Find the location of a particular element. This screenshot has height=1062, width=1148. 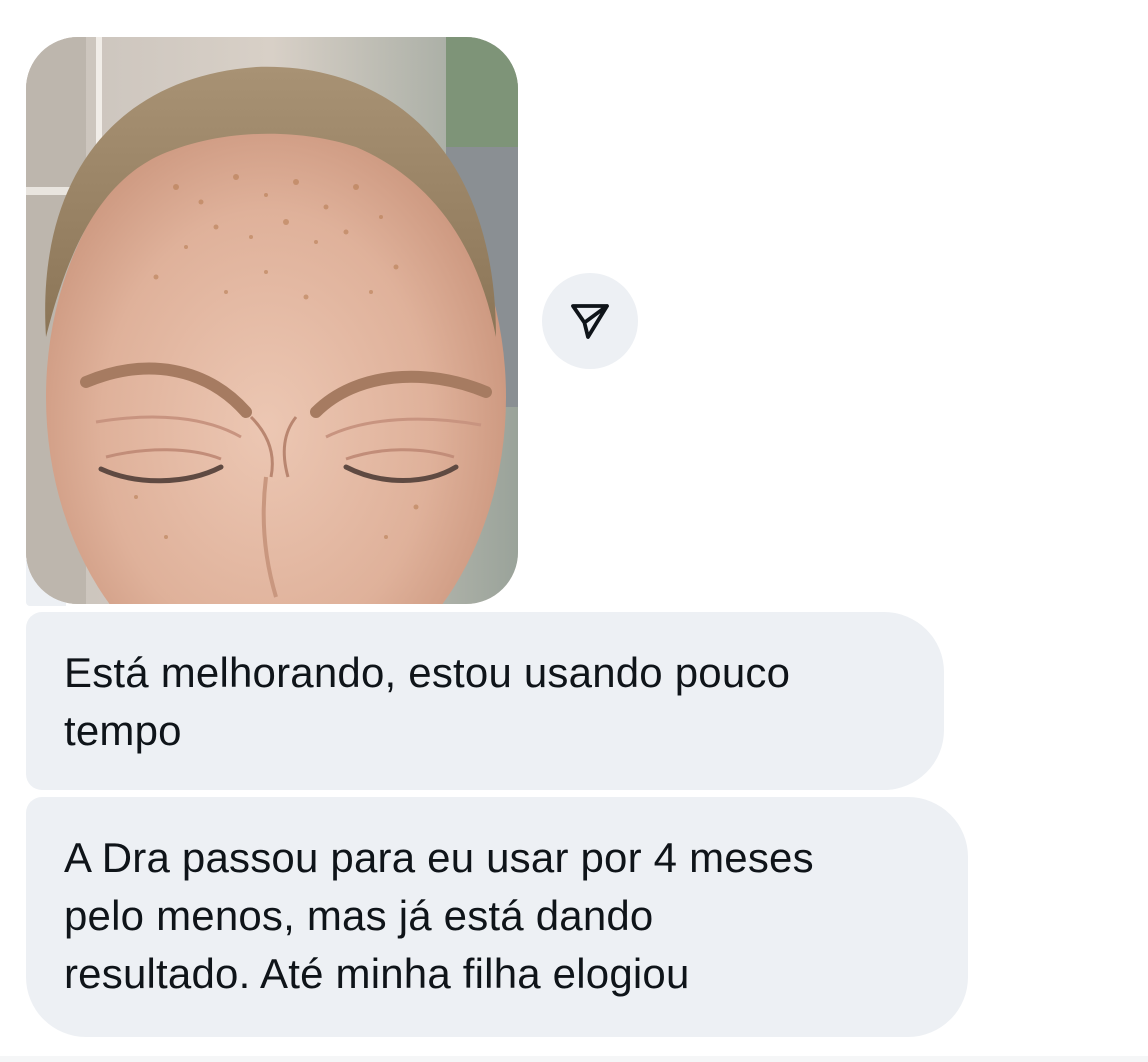

message-text-line: tempo is located at coordinates (123, 730).